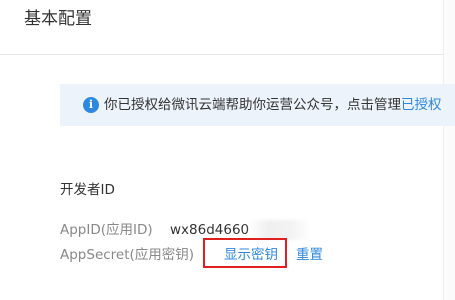 This screenshot has height=300, width=455. I want to click on title-divider, so click(227, 54).